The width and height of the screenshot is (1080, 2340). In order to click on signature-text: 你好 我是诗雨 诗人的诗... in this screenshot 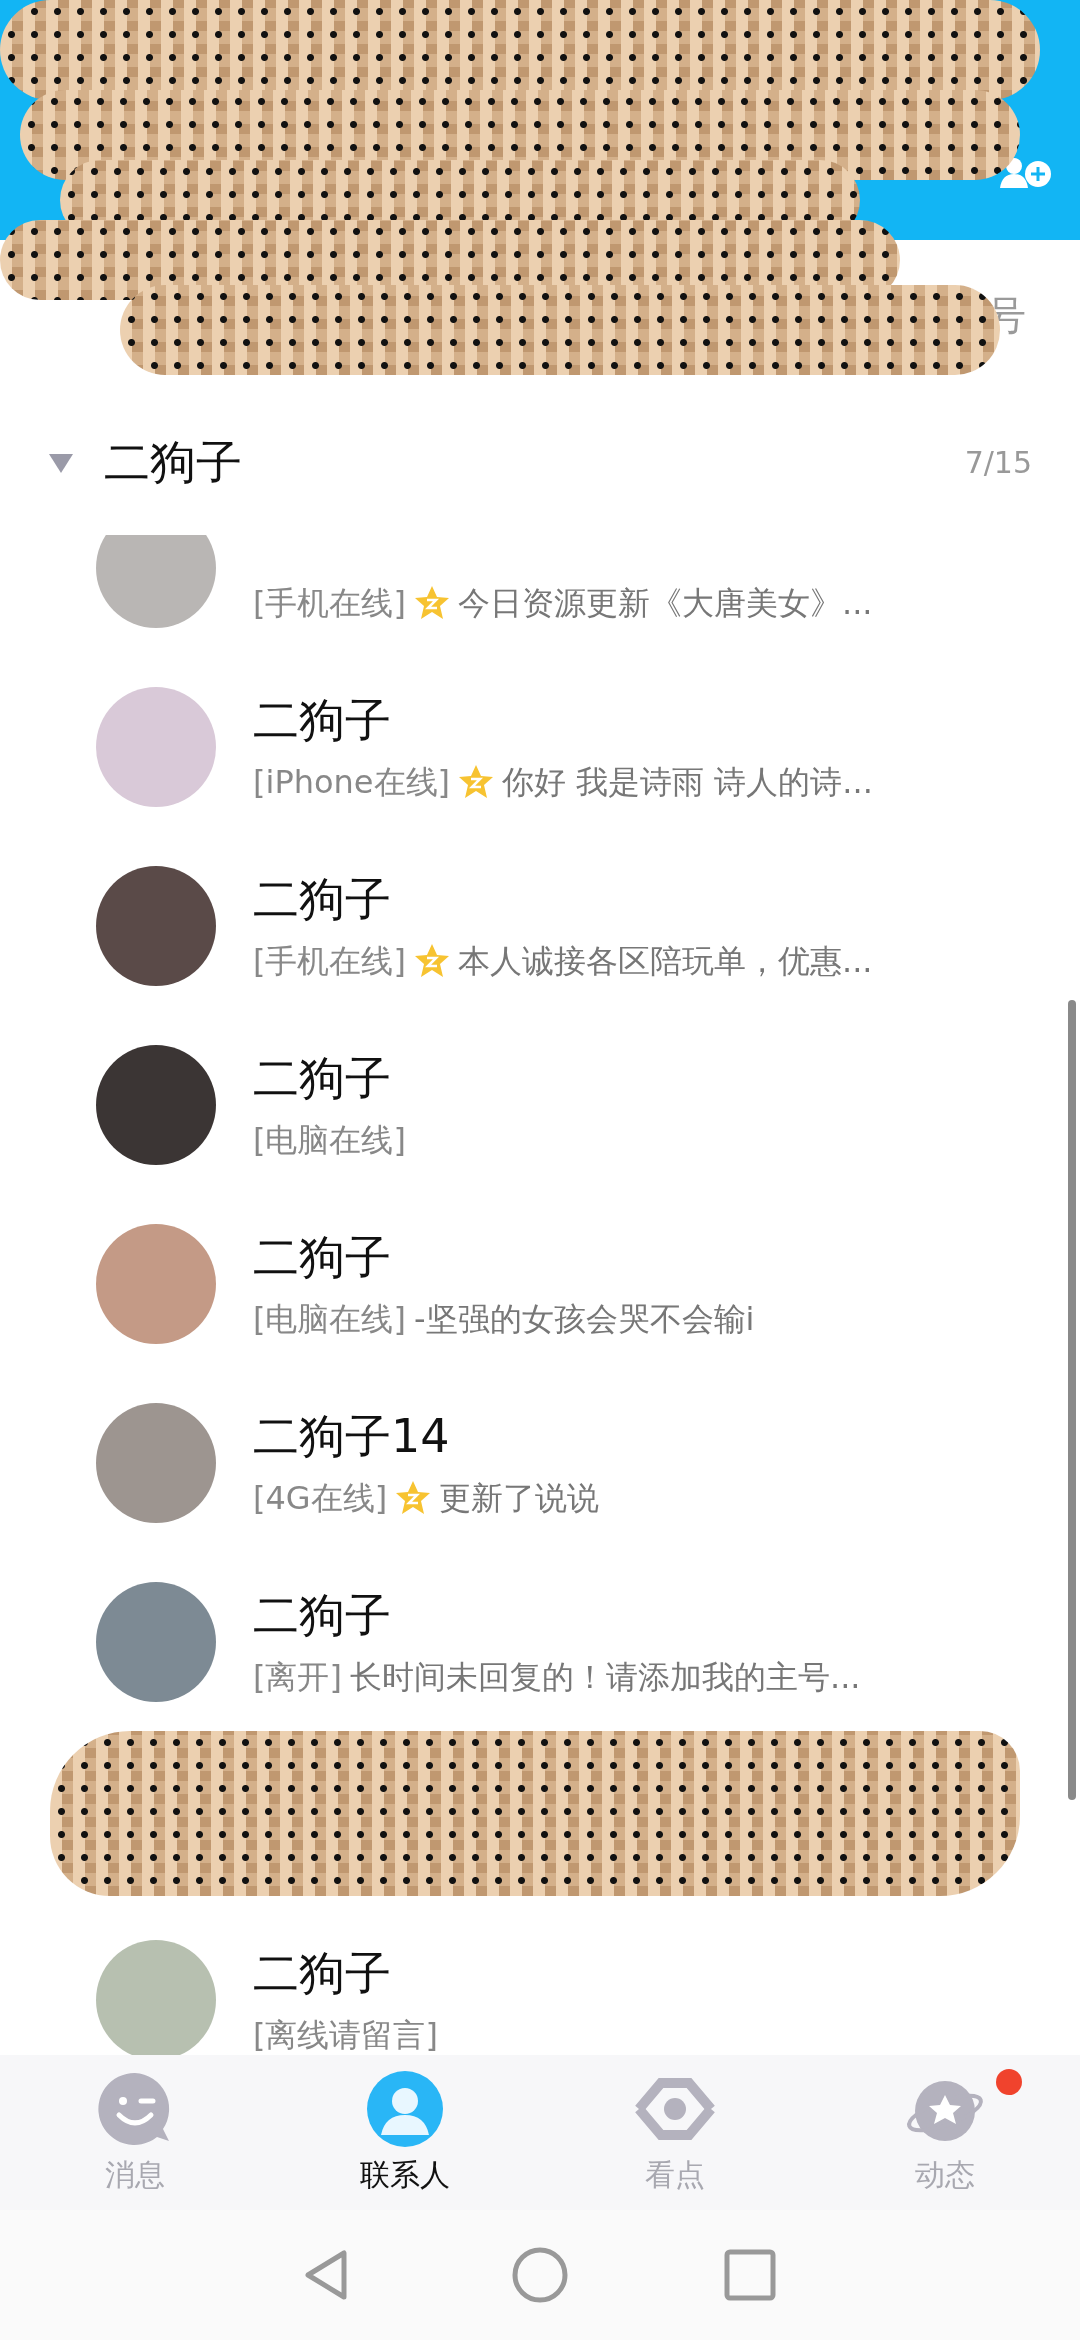, I will do `click(687, 782)`.